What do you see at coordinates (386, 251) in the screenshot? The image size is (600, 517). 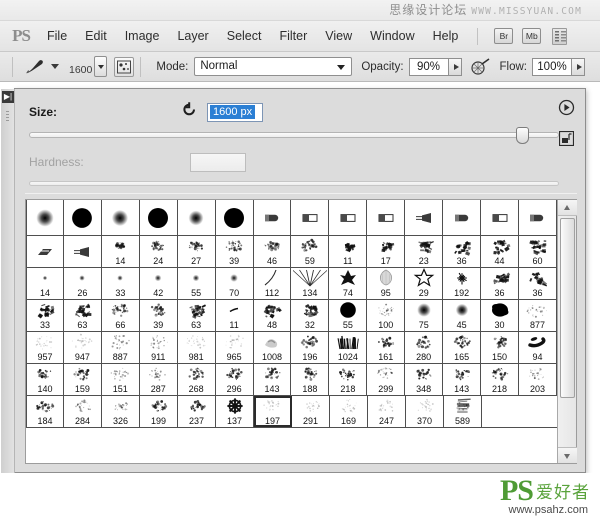 I see `brush-preset-cell: 17` at bounding box center [386, 251].